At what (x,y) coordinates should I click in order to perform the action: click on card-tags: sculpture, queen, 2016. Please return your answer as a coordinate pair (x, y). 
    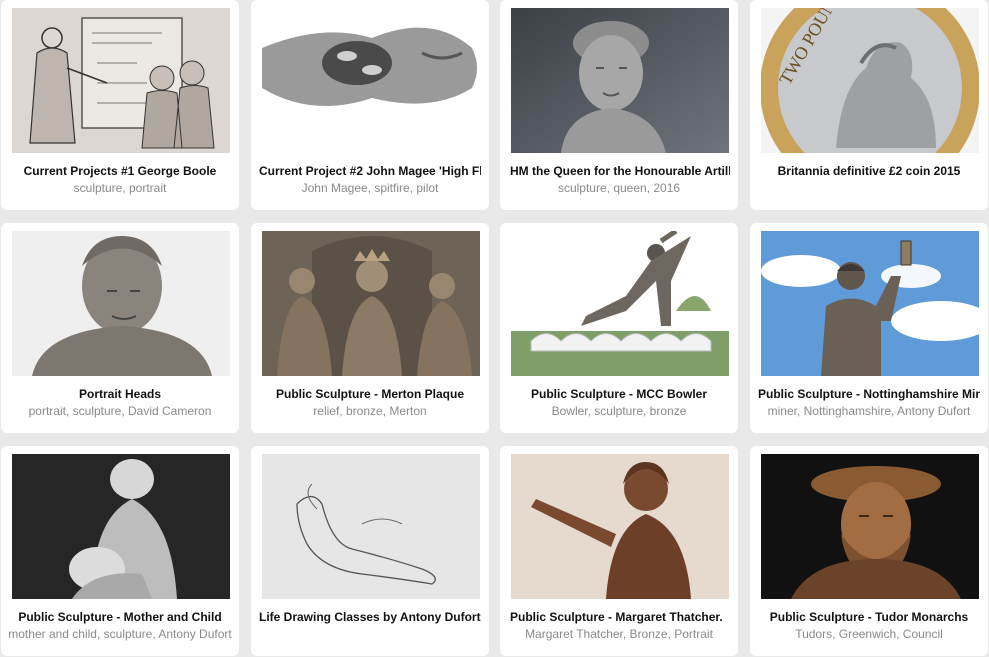
    Looking at the image, I should click on (619, 188).